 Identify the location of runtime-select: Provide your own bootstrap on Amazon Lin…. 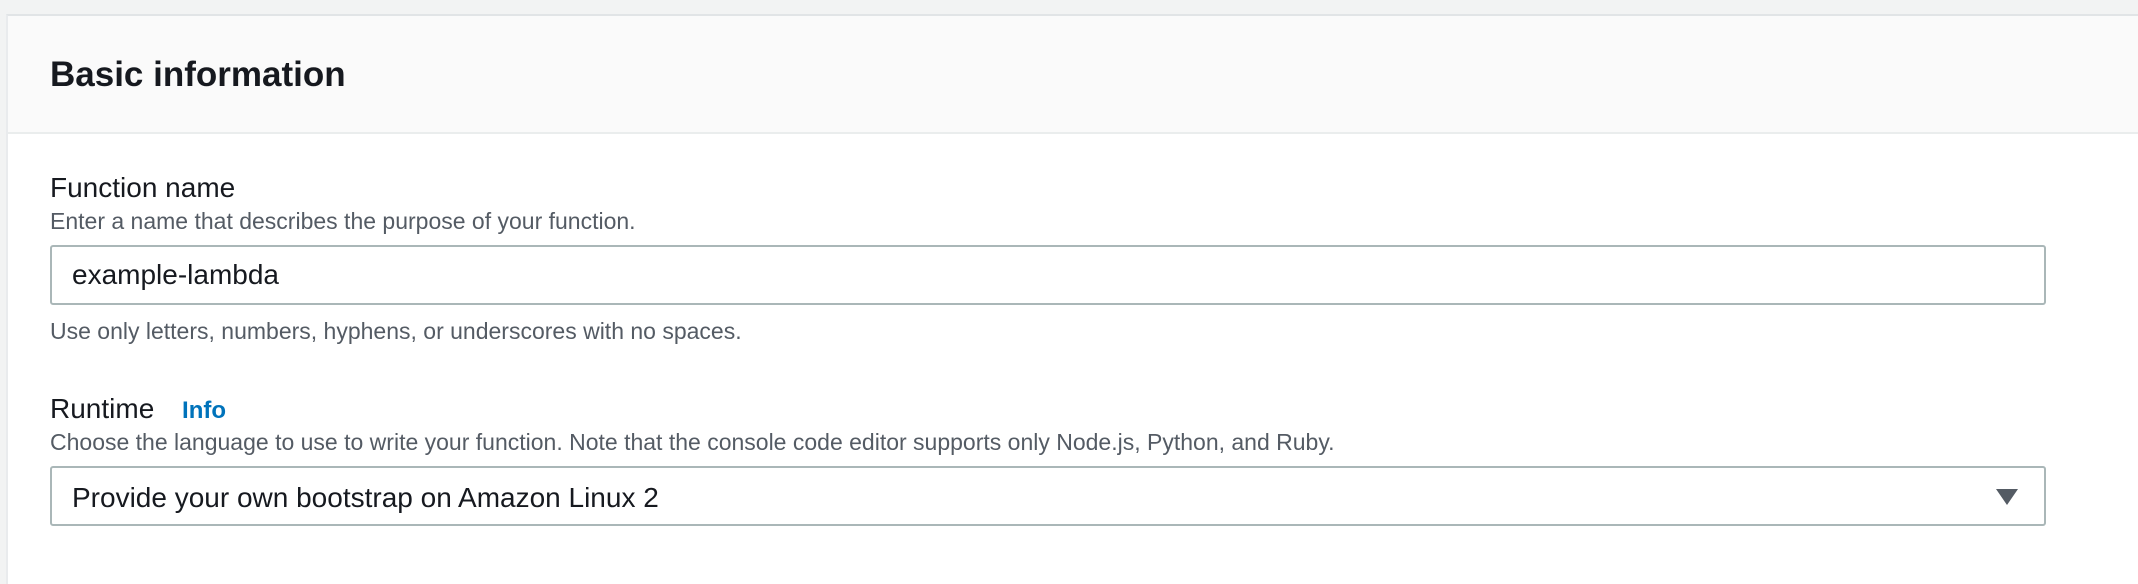
(1048, 496).